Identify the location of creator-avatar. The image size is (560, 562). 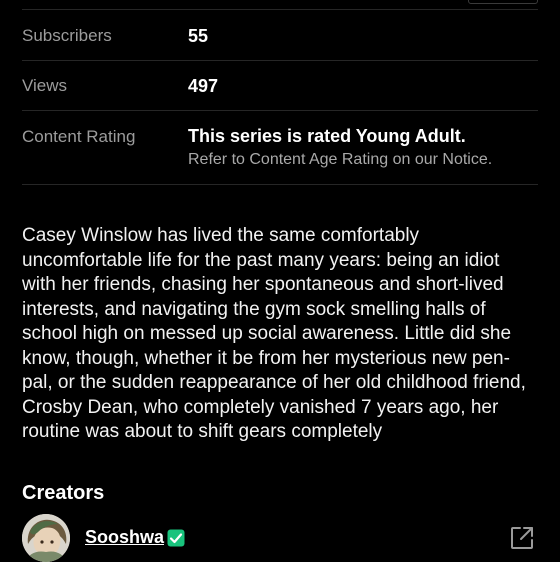
(46, 538).